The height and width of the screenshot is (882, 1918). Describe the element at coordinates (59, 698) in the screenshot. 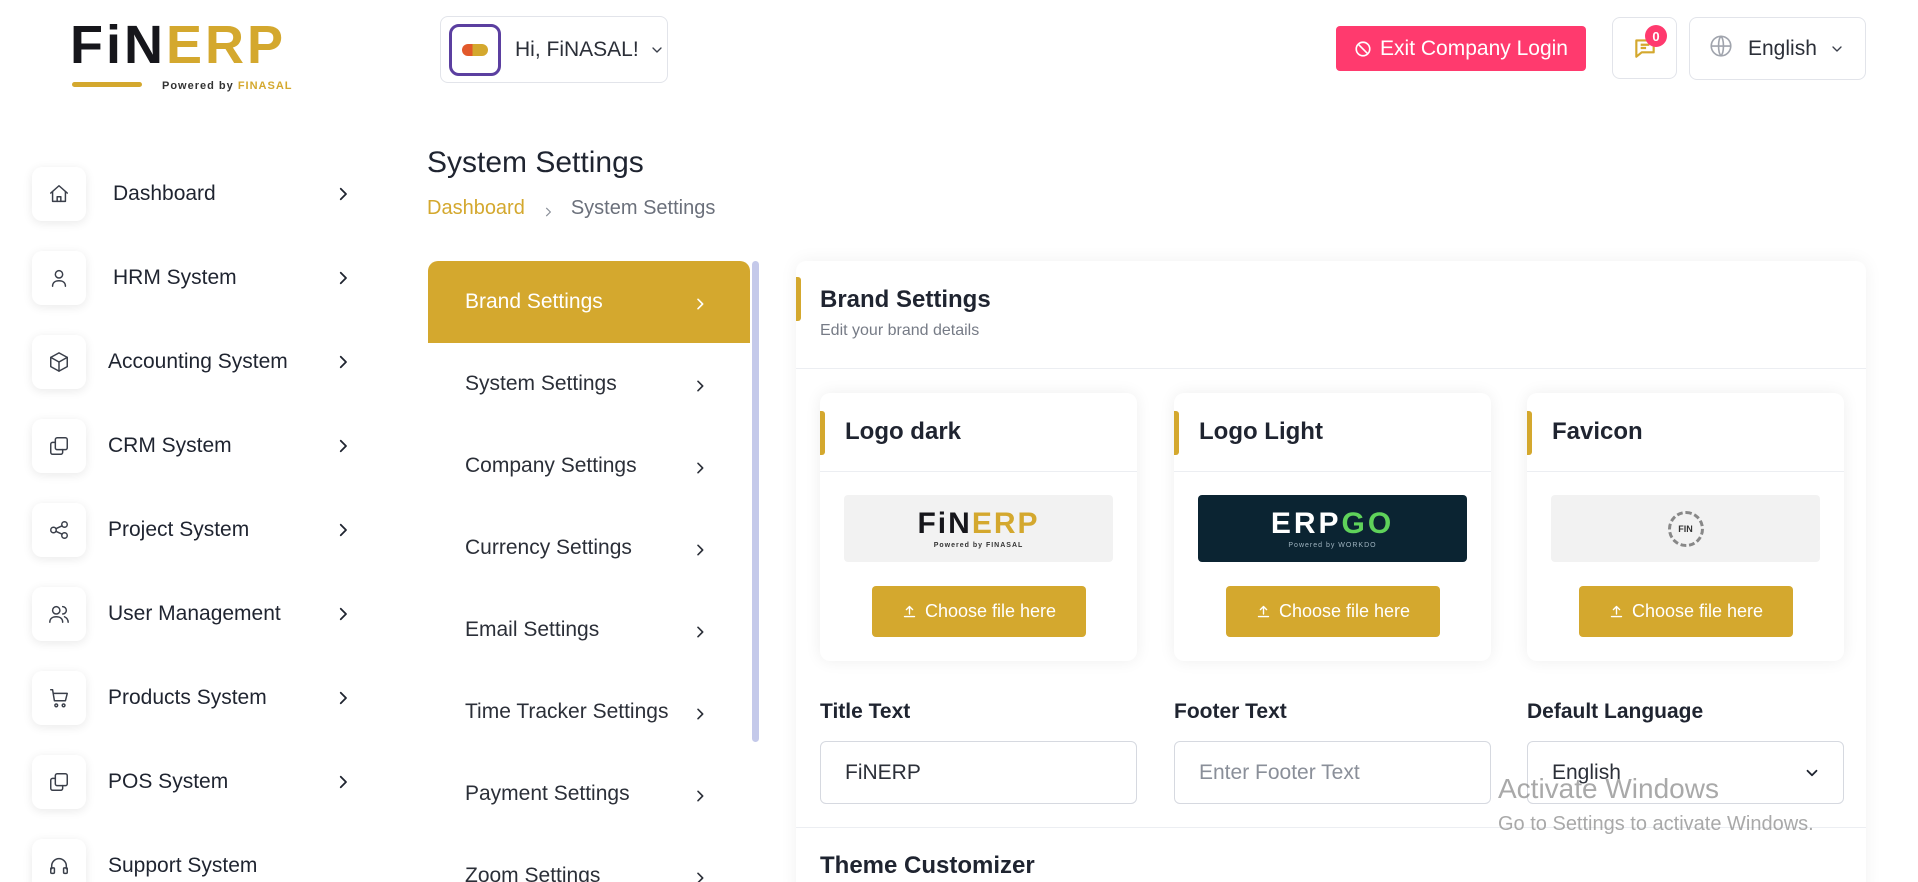

I see `cart-icon` at that location.